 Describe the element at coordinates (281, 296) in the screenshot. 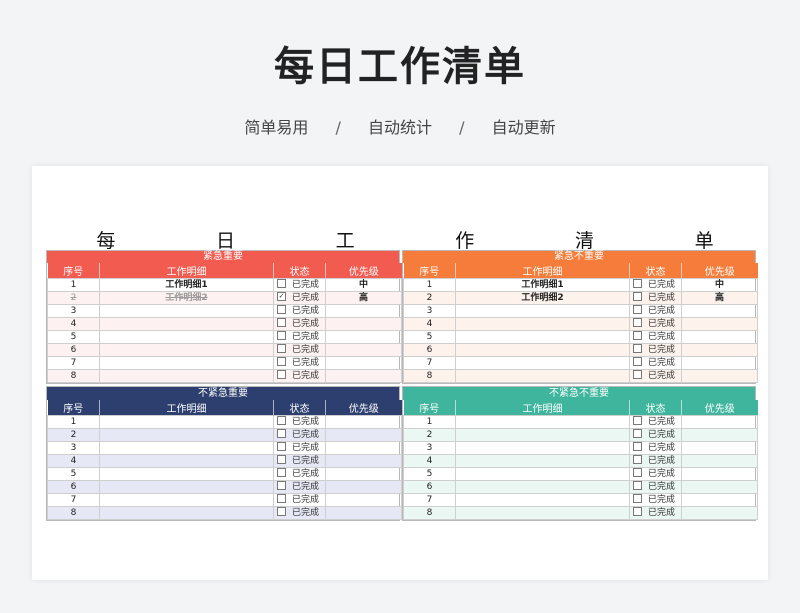

I see `completed-checkbox: ✓` at that location.